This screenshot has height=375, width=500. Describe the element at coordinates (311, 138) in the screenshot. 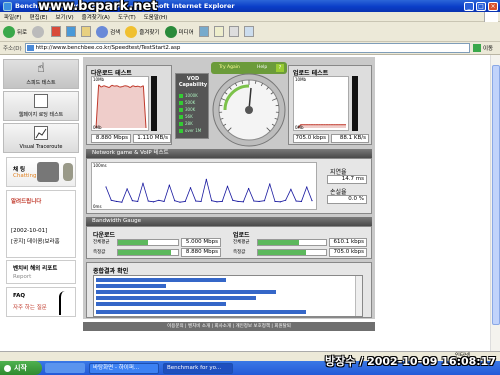

I see `upload-kbps: 705.0 kbps` at that location.